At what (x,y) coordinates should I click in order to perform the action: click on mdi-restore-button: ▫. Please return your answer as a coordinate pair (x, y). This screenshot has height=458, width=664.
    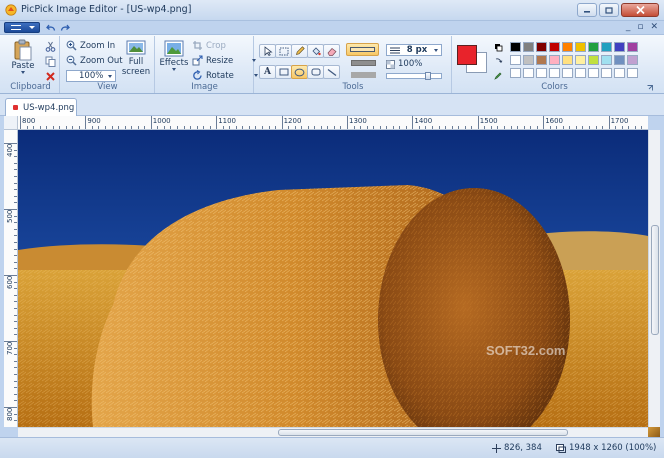
    Looking at the image, I should click on (640, 27).